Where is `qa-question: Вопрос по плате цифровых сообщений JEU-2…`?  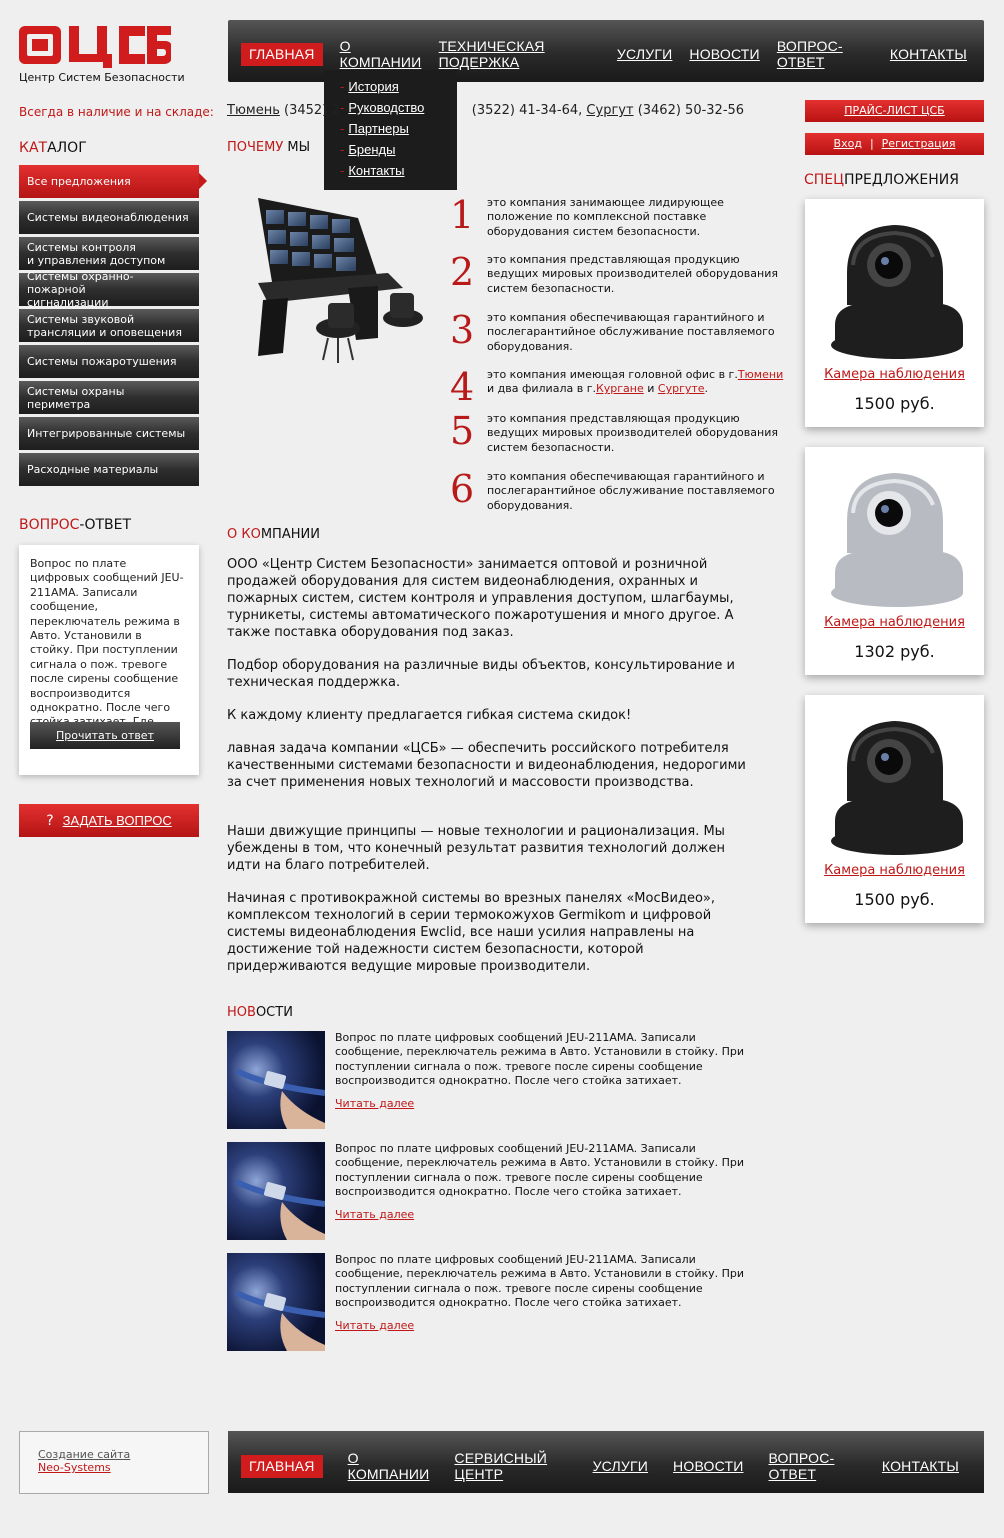 qa-question: Вопрос по плате цифровых сообщений JEU-2… is located at coordinates (107, 650).